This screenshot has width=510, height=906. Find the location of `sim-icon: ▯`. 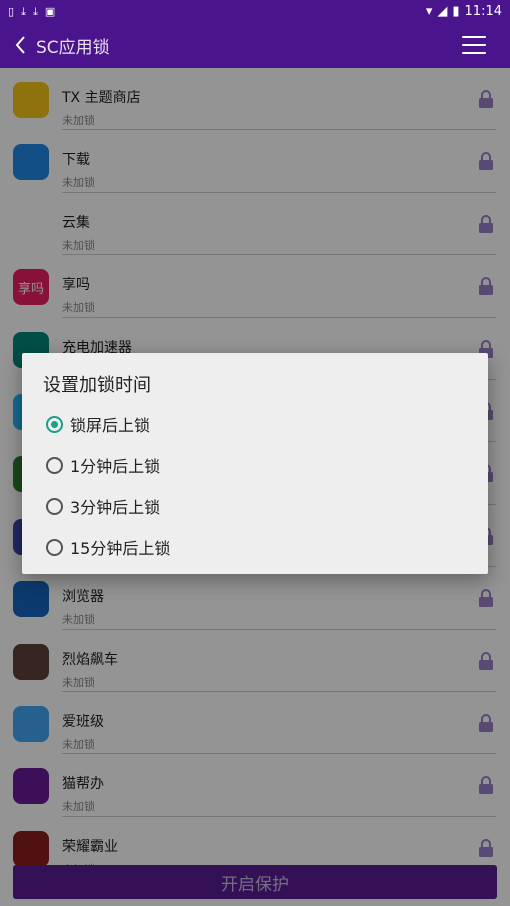

sim-icon: ▯ is located at coordinates (11, 11).